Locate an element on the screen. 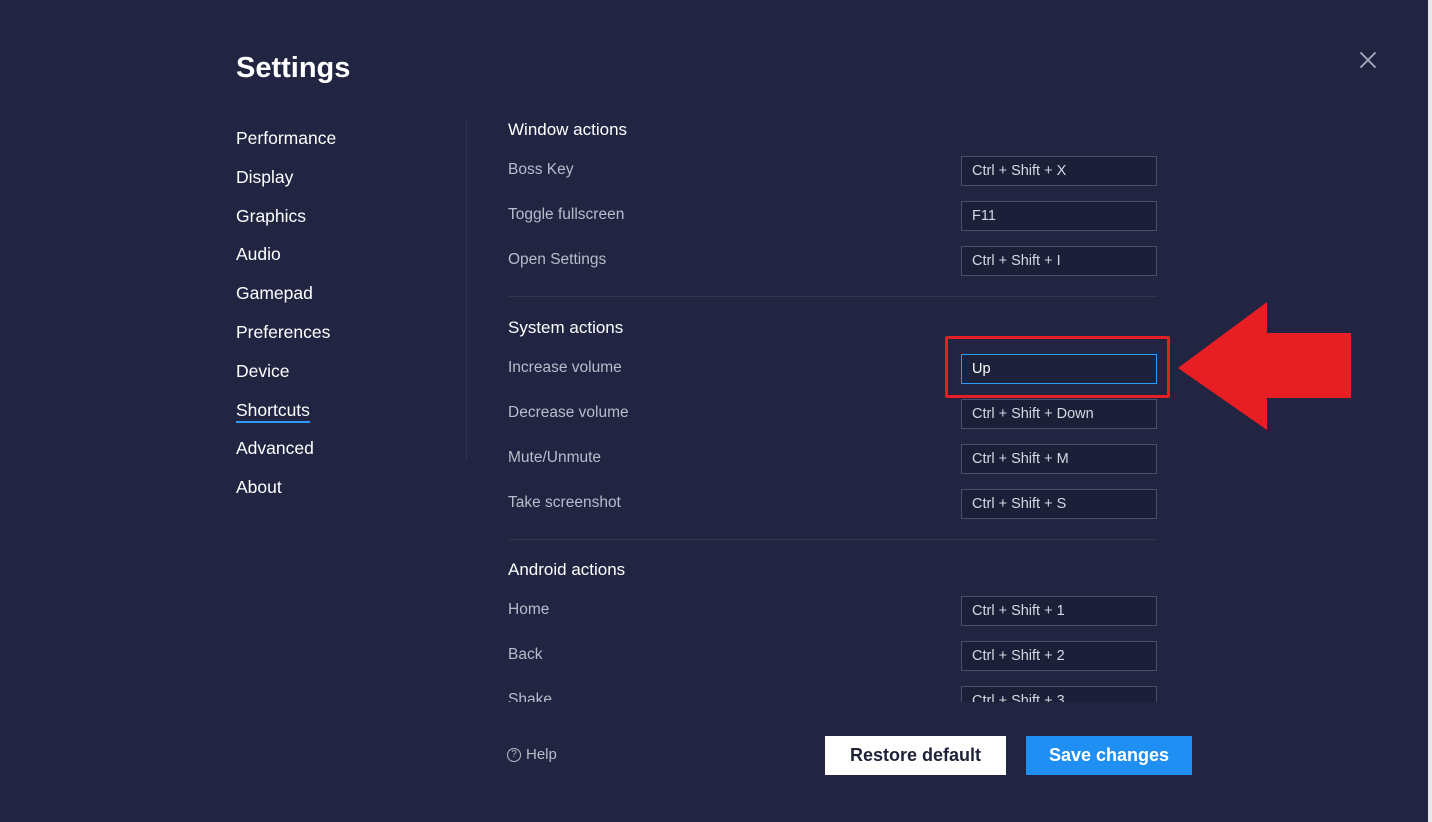 Image resolution: width=1432 pixels, height=822 pixels. sidebar-item-label: Advanced is located at coordinates (275, 448).